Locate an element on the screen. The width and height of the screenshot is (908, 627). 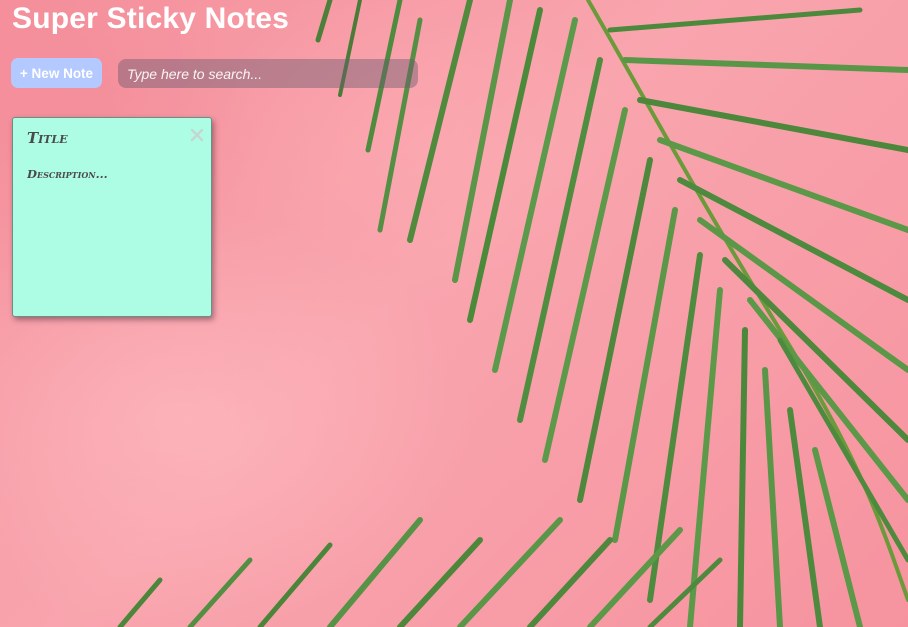
note-description-input is located at coordinates (112, 232).